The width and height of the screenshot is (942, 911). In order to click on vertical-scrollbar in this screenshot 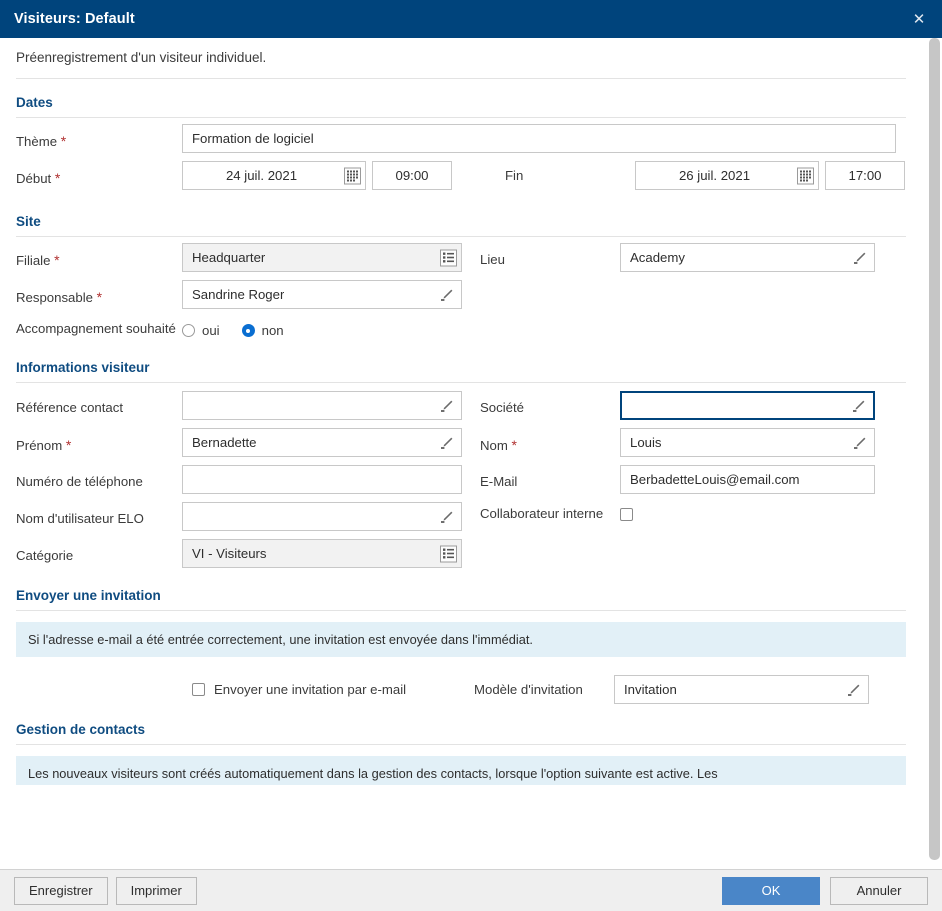, I will do `click(934, 453)`.